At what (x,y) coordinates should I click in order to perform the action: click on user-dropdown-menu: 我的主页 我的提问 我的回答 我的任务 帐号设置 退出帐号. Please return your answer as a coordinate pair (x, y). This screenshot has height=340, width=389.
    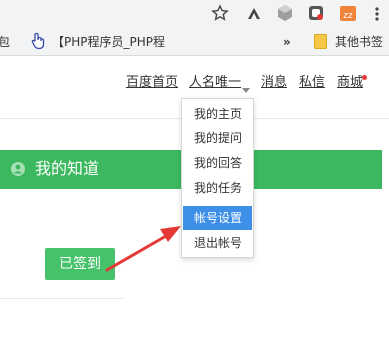
    Looking at the image, I should click on (217, 178).